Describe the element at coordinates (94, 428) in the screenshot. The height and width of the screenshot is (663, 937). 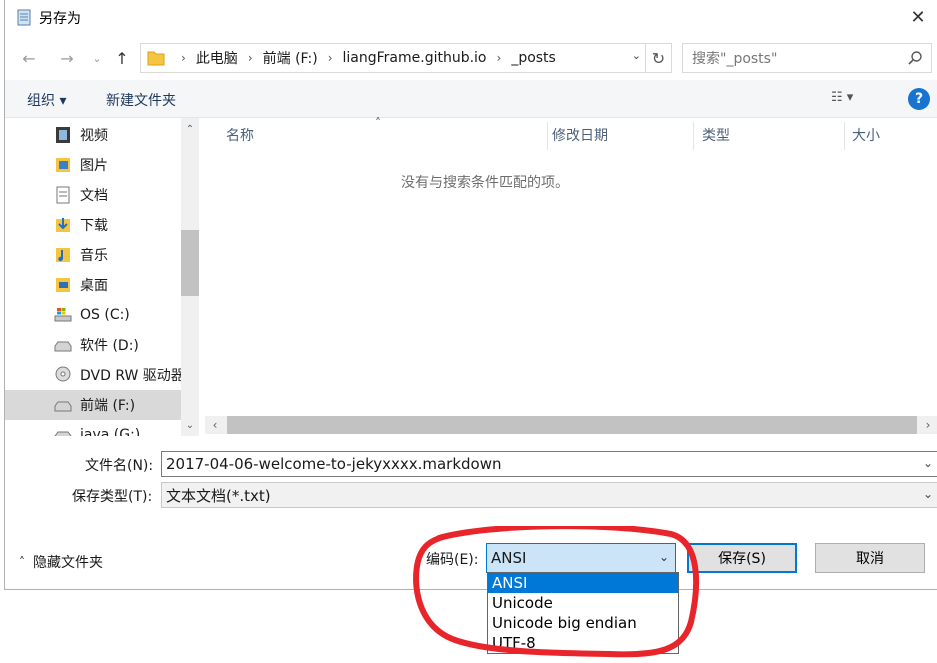
I see `sidebar-item-drive-g: java (G:)` at that location.